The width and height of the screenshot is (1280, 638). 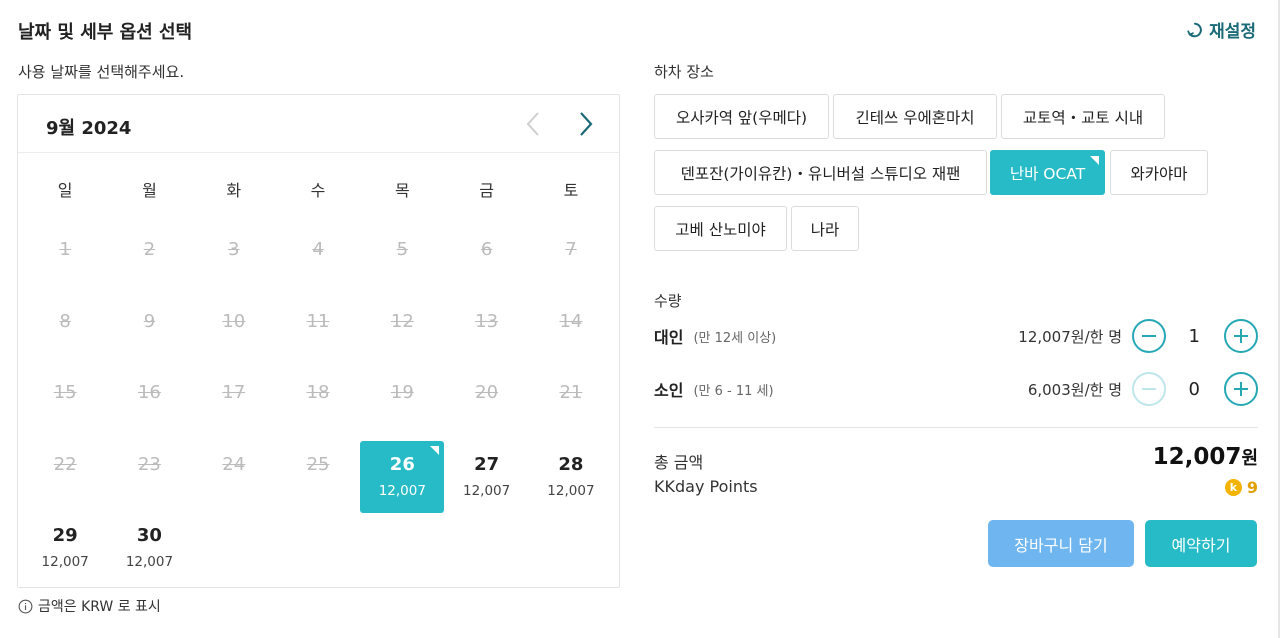 I want to click on dropoff-option-label: 오사카역 앞(우메다), so click(x=741, y=117).